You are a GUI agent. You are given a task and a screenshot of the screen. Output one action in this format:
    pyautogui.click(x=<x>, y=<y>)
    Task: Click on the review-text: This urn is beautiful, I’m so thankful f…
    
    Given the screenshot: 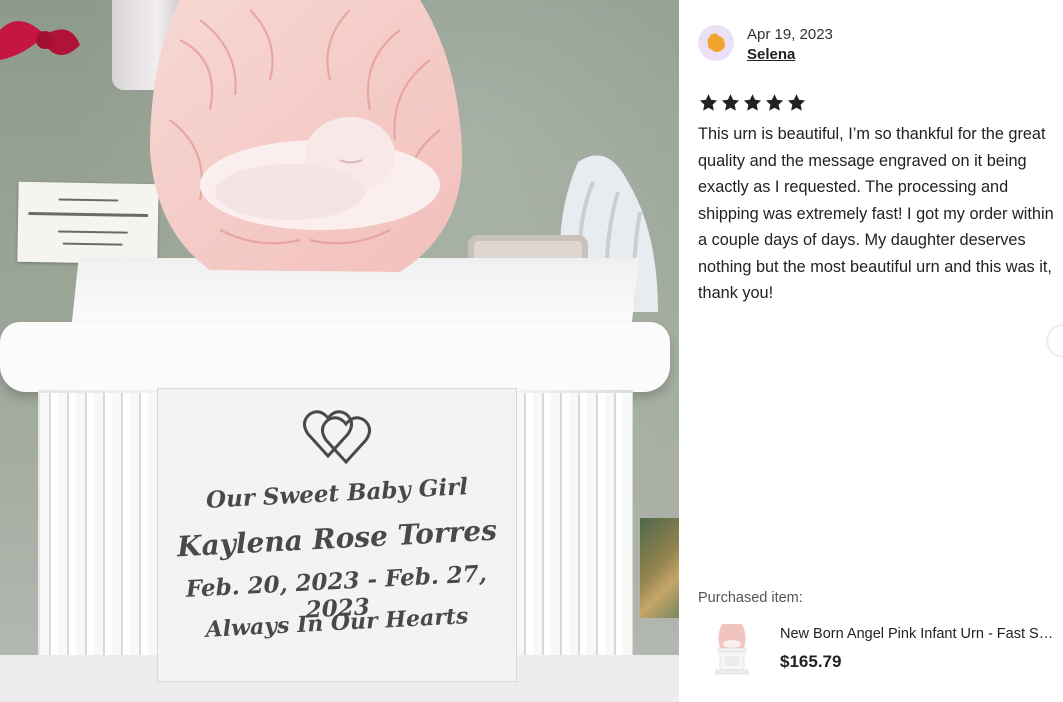 What is the action you would take?
    pyautogui.click(x=876, y=213)
    